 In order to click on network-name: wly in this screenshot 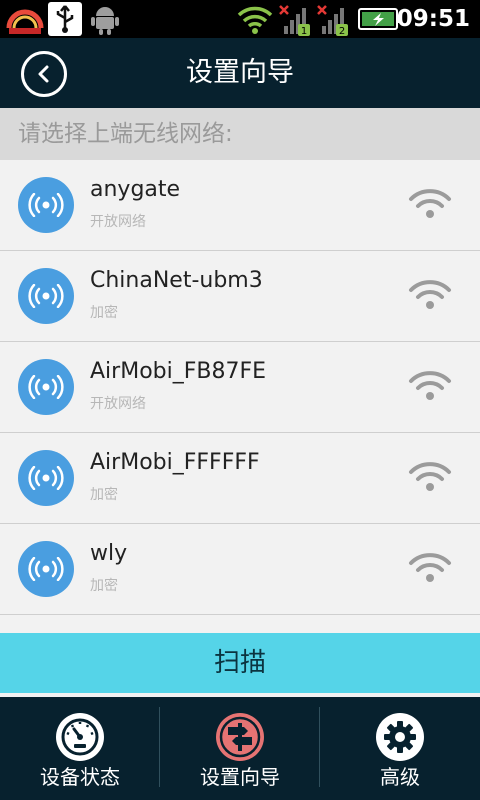, I will do `click(109, 553)`.